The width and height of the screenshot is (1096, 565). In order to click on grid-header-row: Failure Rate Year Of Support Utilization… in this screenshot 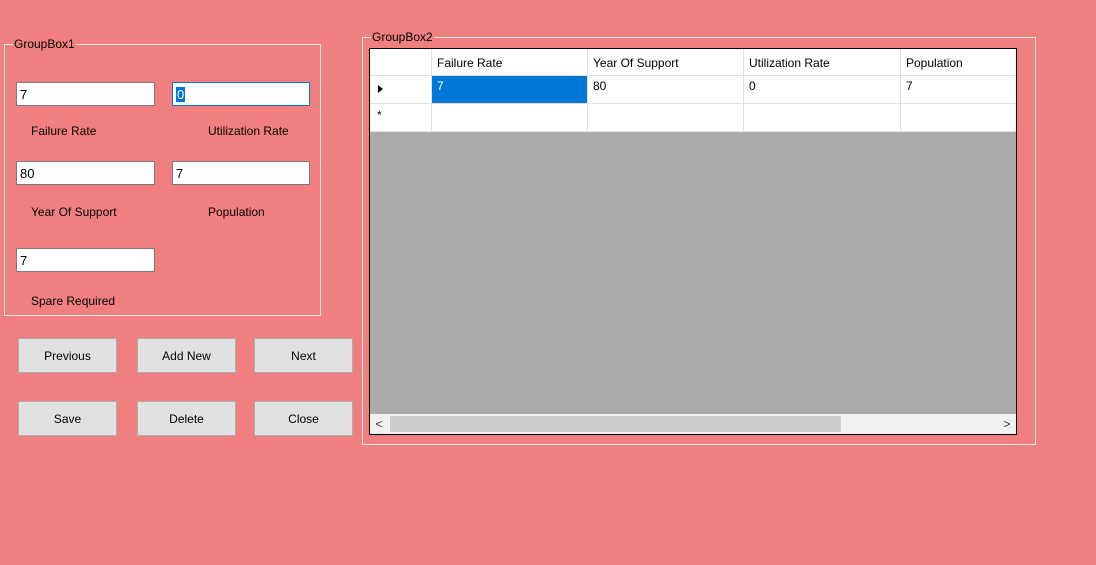, I will do `click(693, 63)`.